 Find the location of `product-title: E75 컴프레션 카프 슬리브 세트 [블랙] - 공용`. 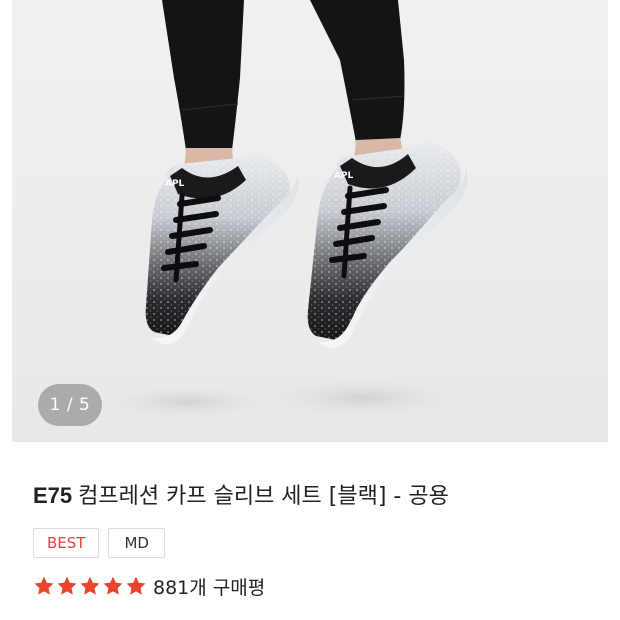

product-title: E75 컴프레션 카프 슬리브 세트 [블랙] - 공용 is located at coordinates (241, 494).